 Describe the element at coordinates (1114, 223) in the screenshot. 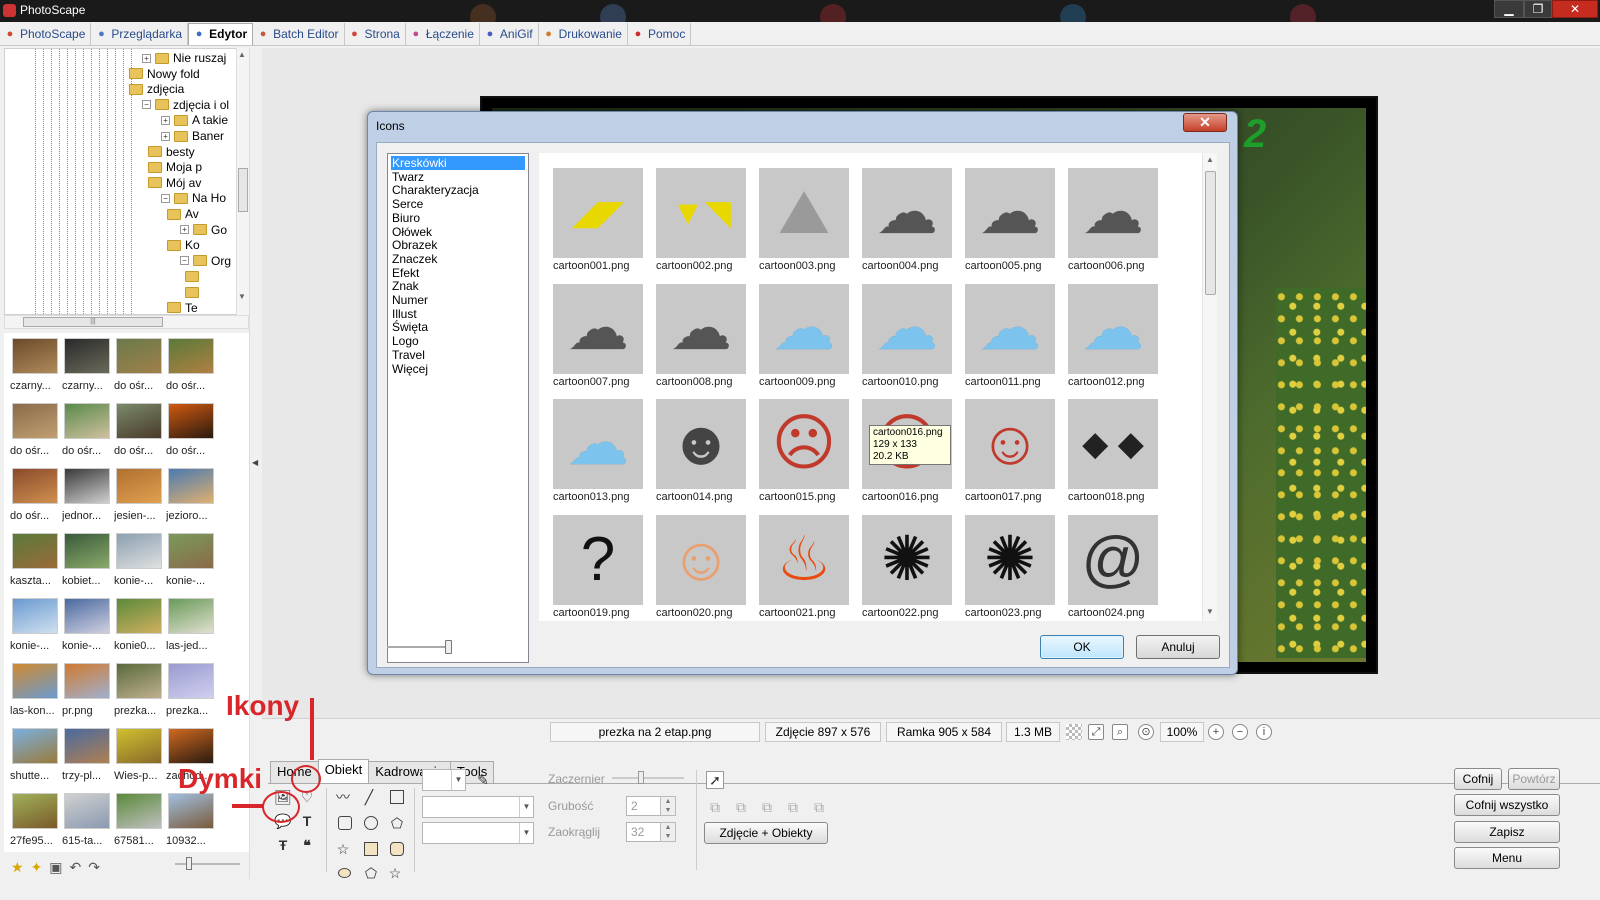

I see `icon-cell: ☁ cartoon006.png` at that location.